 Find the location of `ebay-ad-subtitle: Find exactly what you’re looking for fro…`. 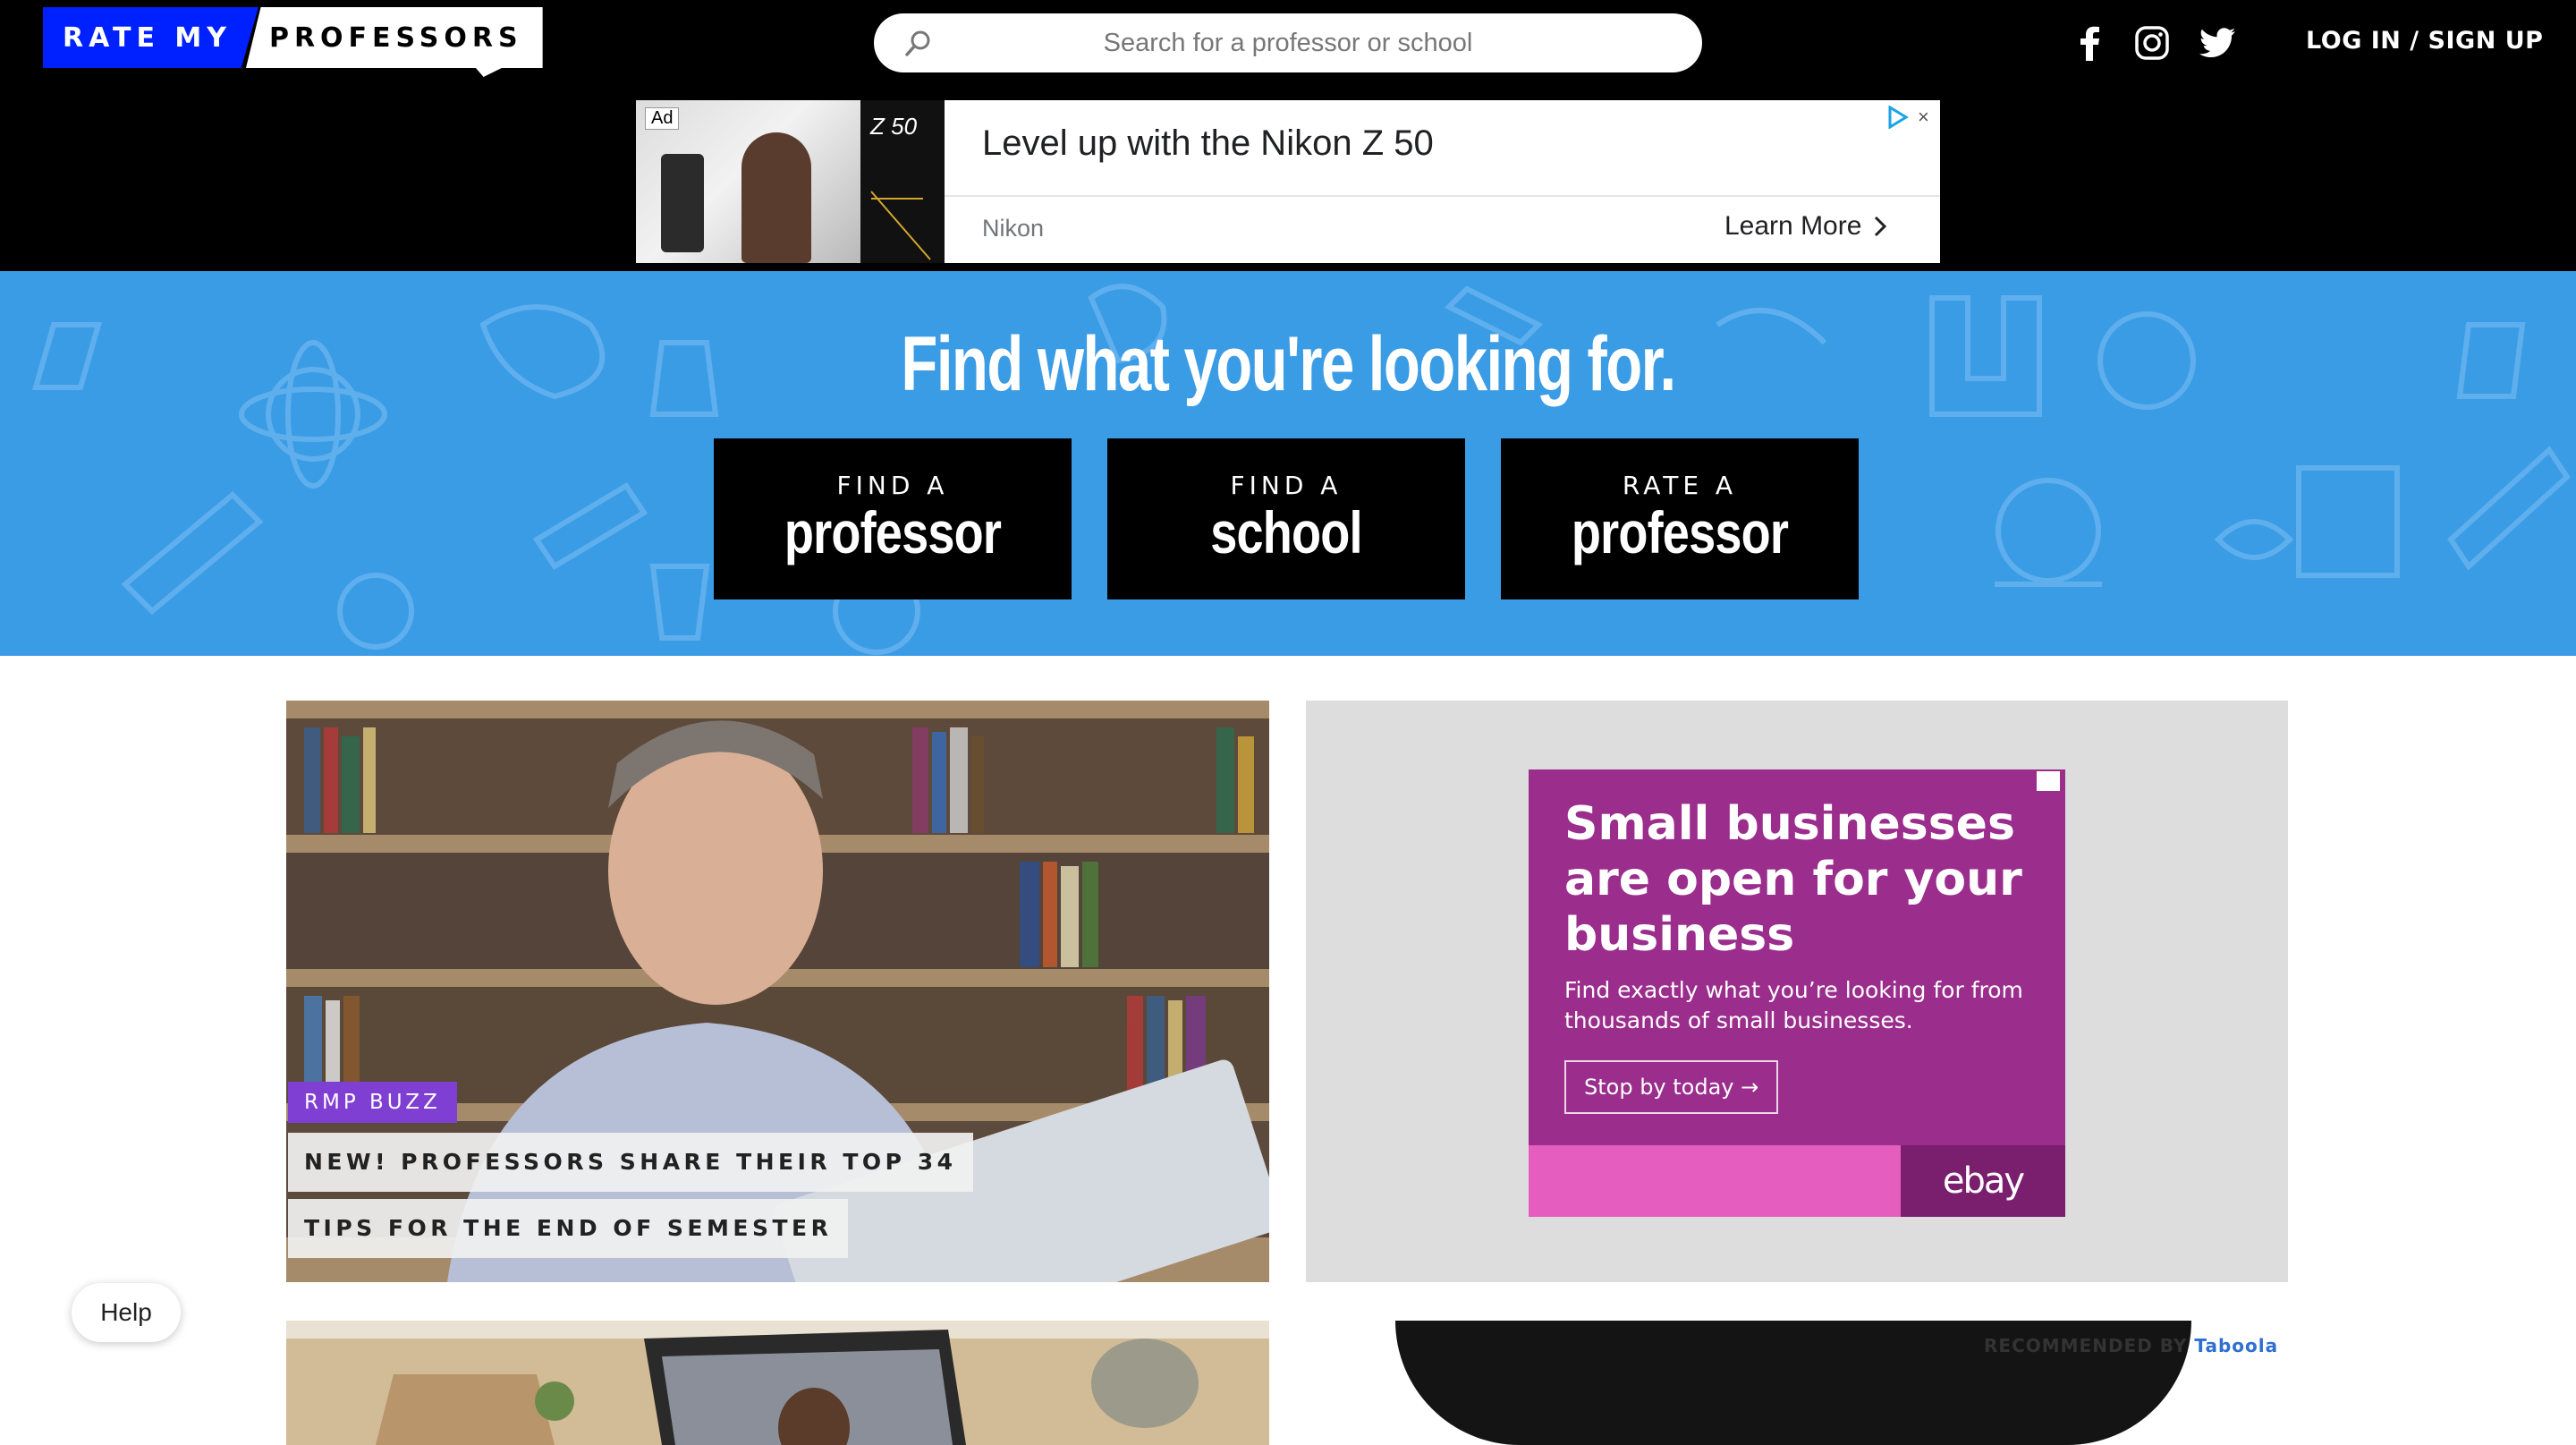

ebay-ad-subtitle: Find exactly what you’re looking for fro… is located at coordinates (1793, 1005).